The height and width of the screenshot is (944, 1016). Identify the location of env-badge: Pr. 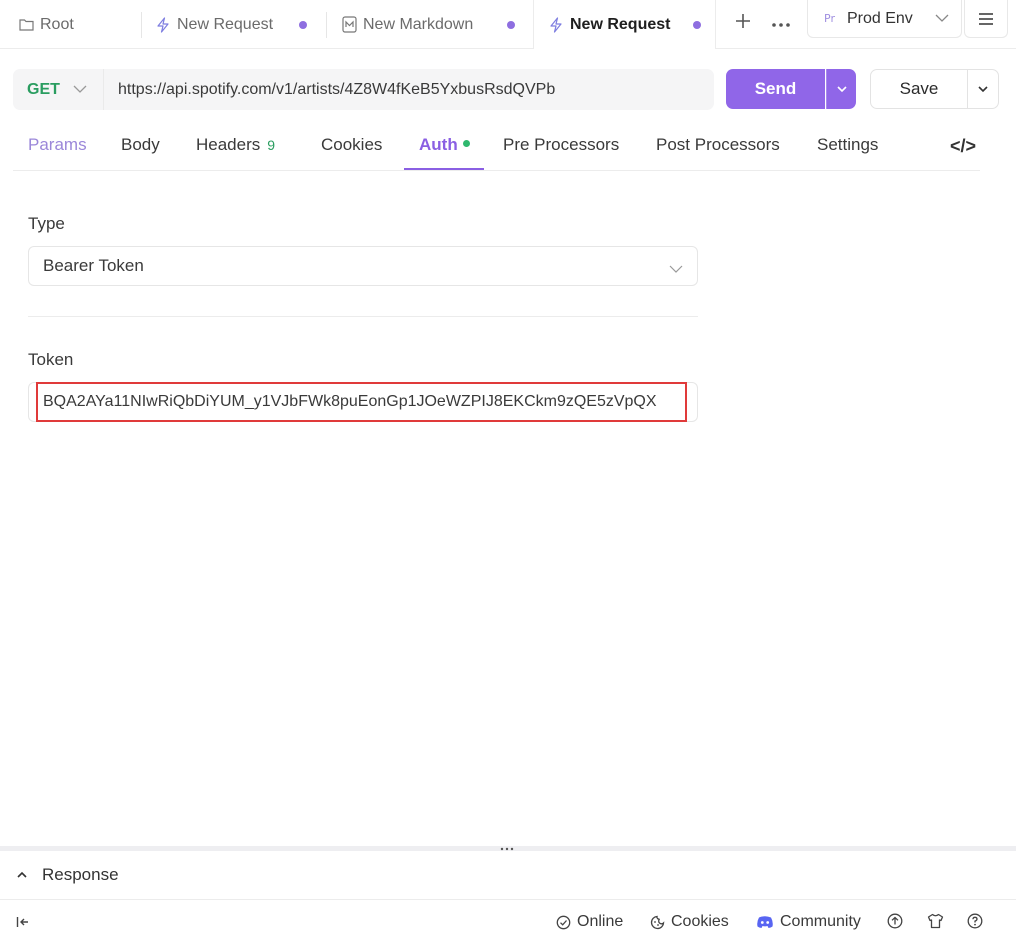
(829, 18).